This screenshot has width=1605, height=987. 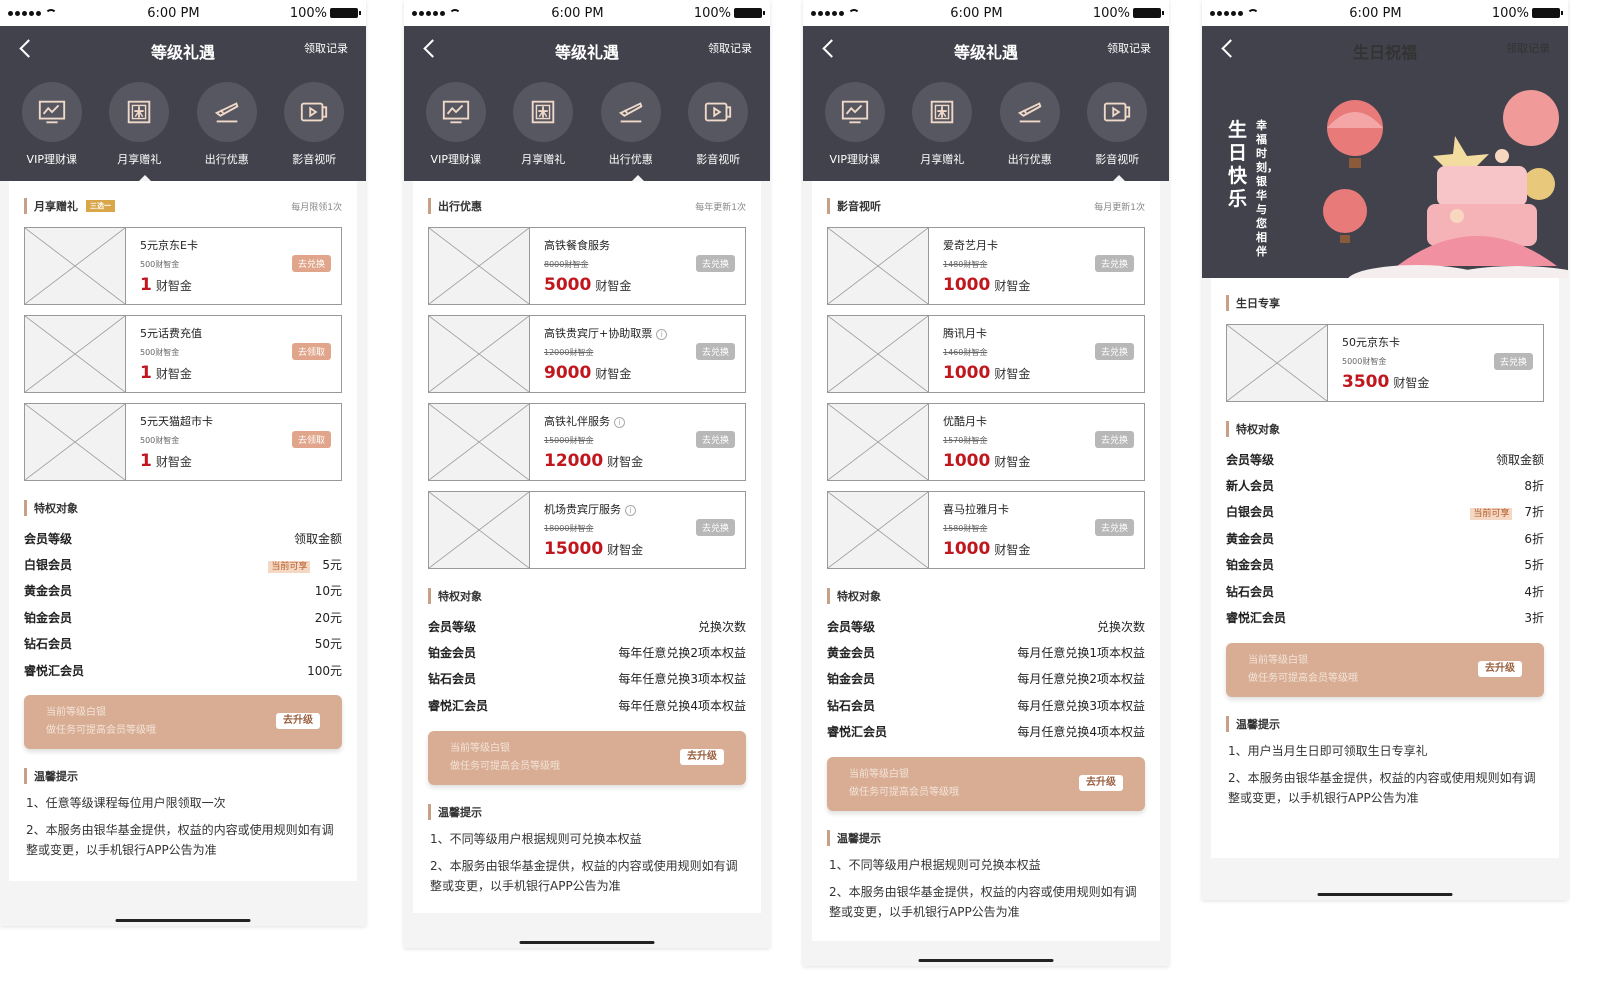 I want to click on price-value: 15000, so click(x=574, y=549).